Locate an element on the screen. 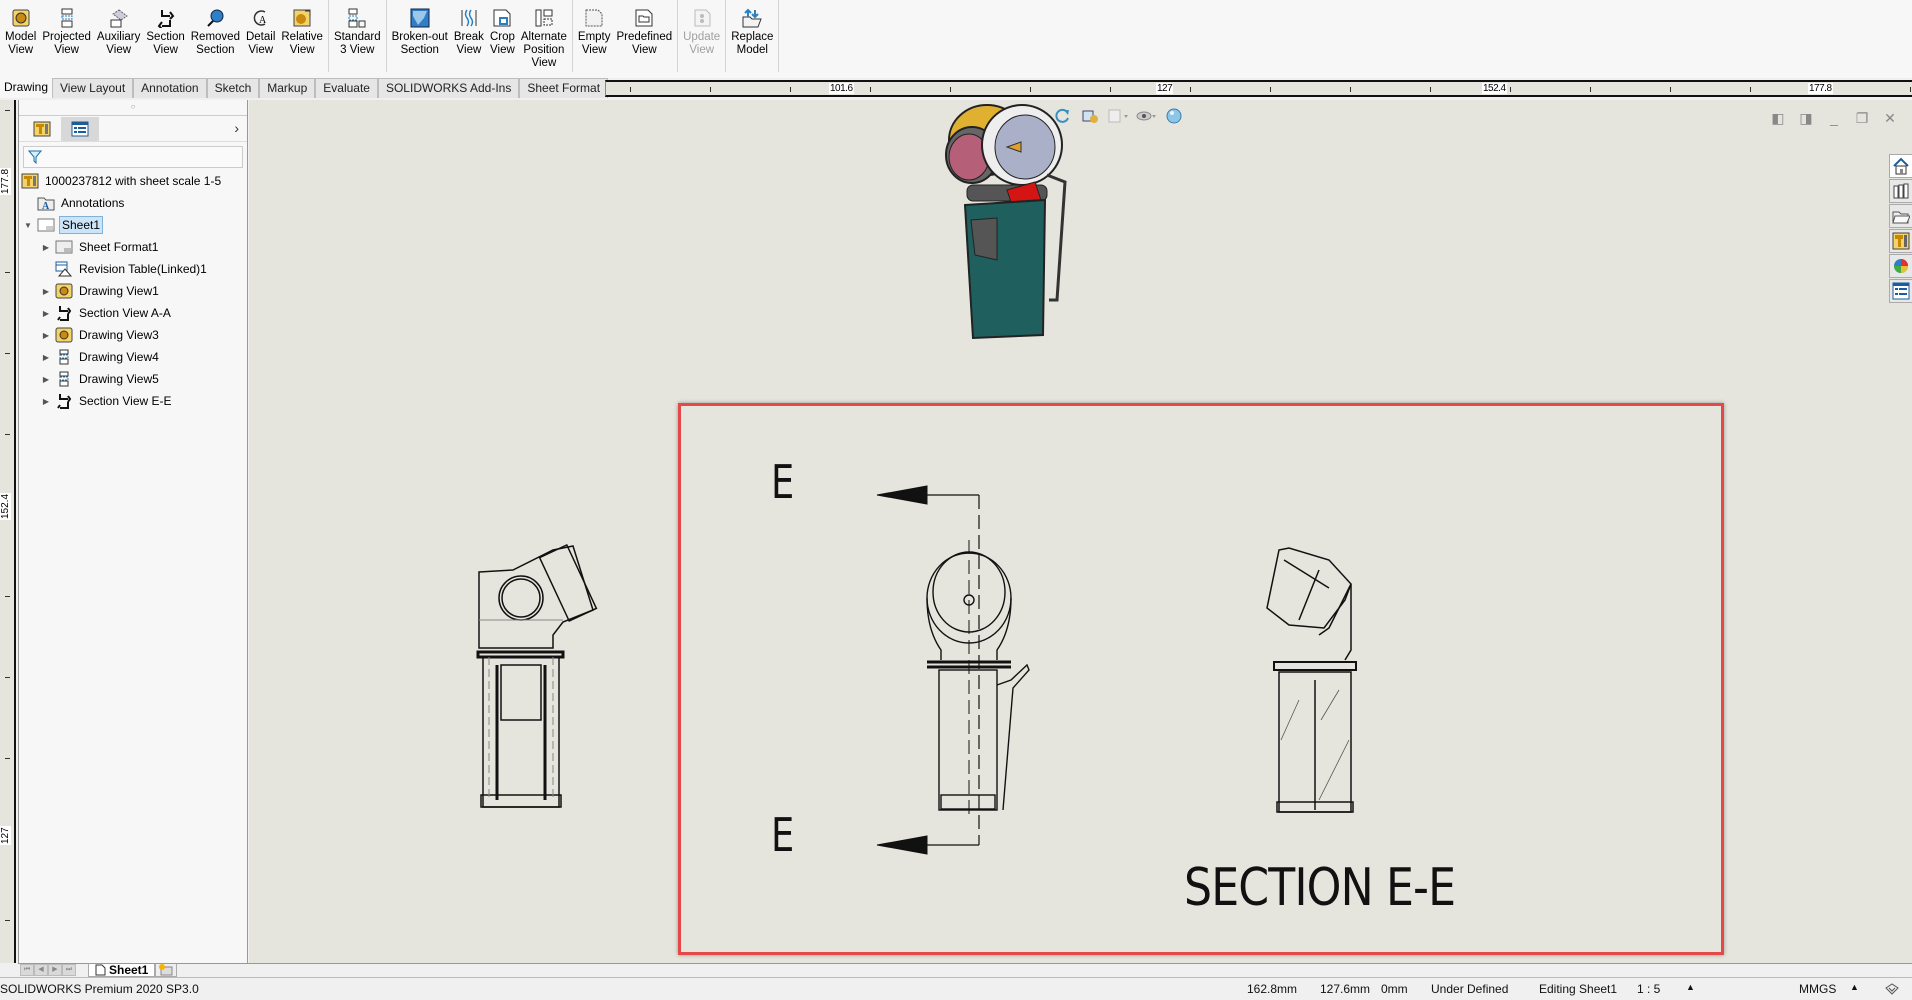 The image size is (1912, 1000). detail-view-button: A Detail View is located at coordinates (260, 36).